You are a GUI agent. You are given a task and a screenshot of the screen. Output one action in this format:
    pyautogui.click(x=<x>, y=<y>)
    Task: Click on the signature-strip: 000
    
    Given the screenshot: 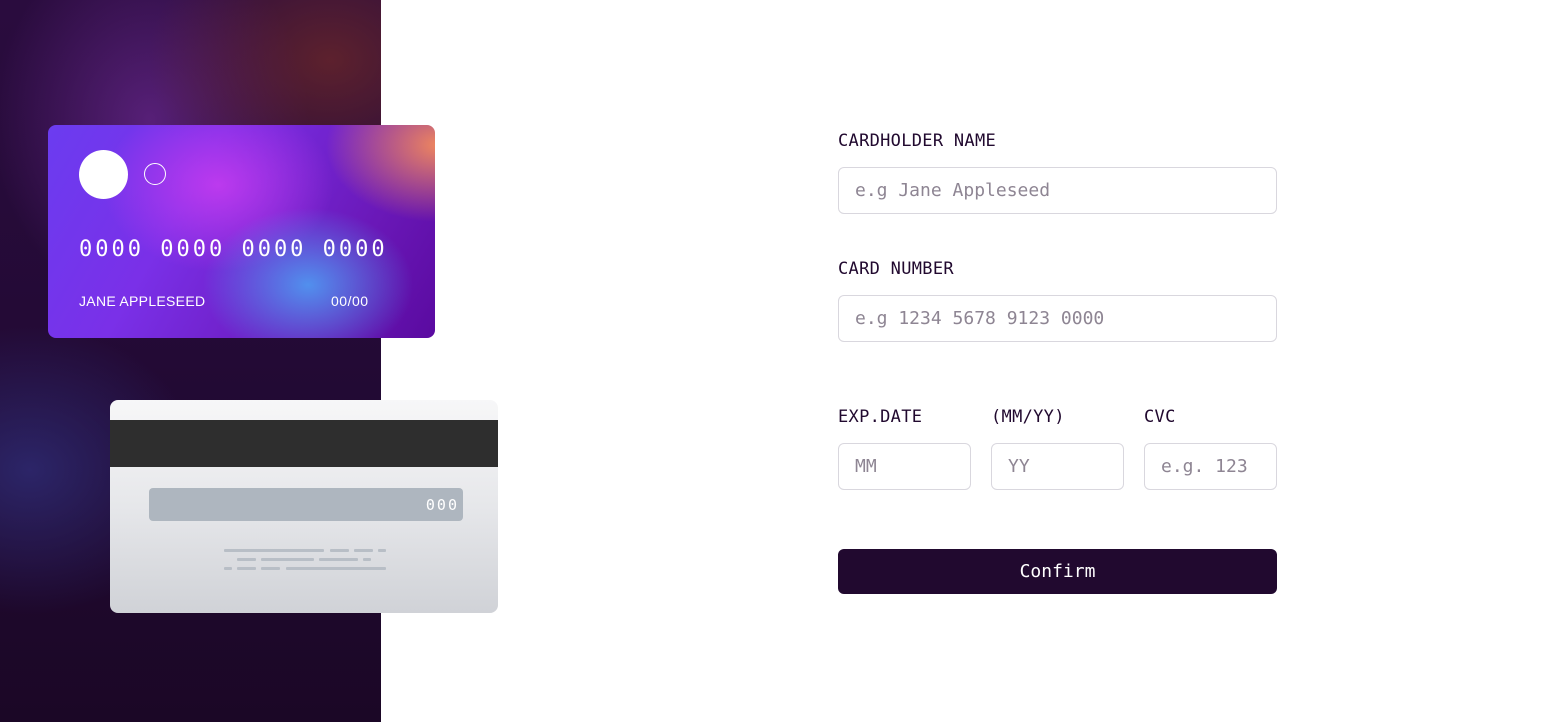 What is the action you would take?
    pyautogui.click(x=306, y=504)
    